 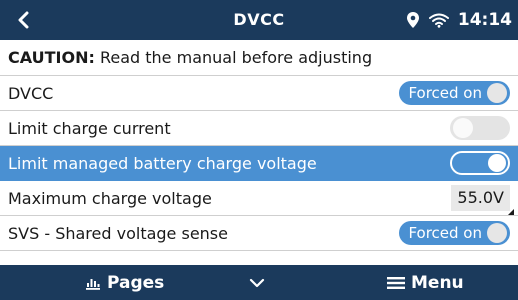 I want to click on svs-forced-on-switch: Forced on, so click(x=454, y=233).